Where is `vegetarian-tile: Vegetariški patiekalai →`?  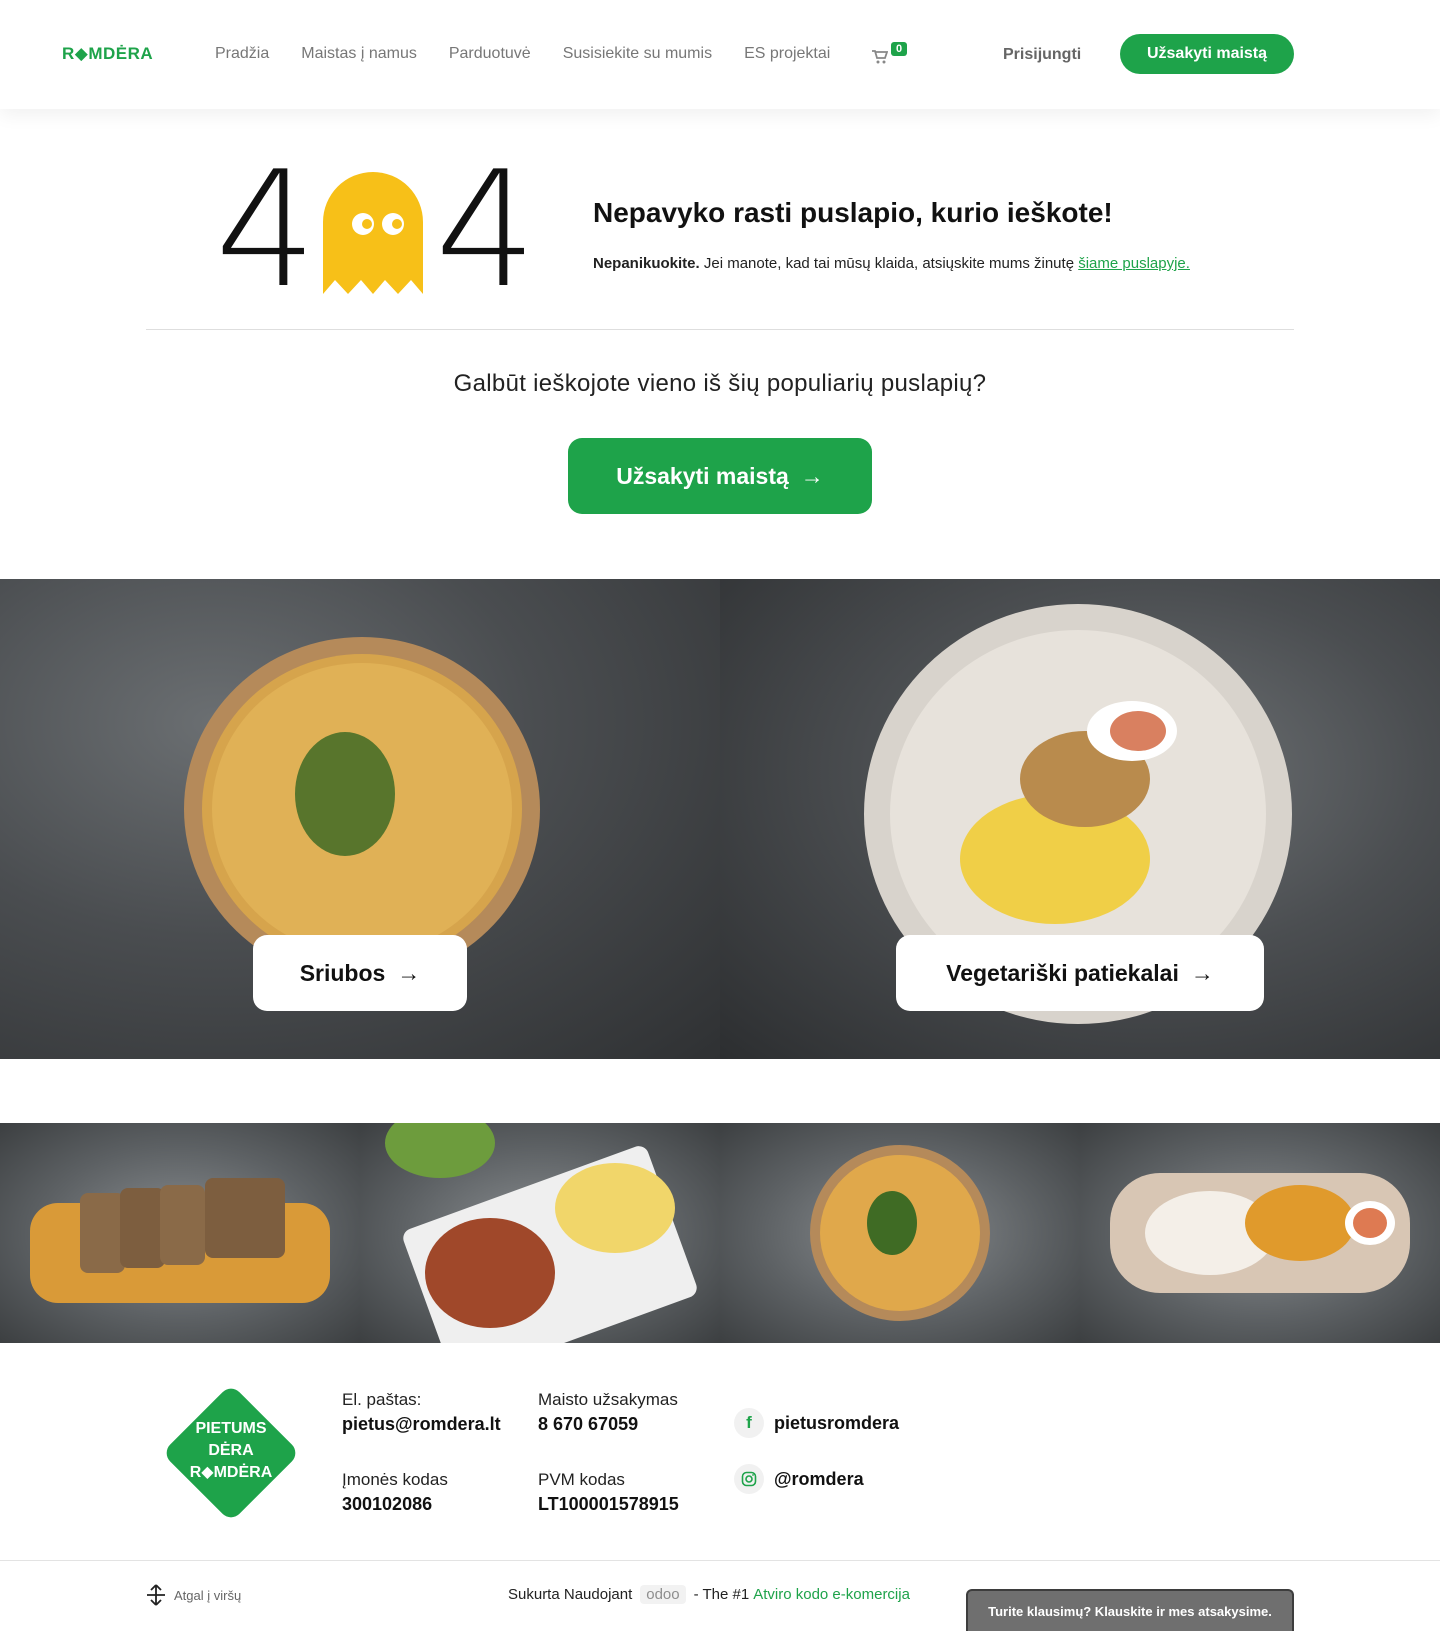
vegetarian-tile: Vegetariški patiekalai → is located at coordinates (1080, 819).